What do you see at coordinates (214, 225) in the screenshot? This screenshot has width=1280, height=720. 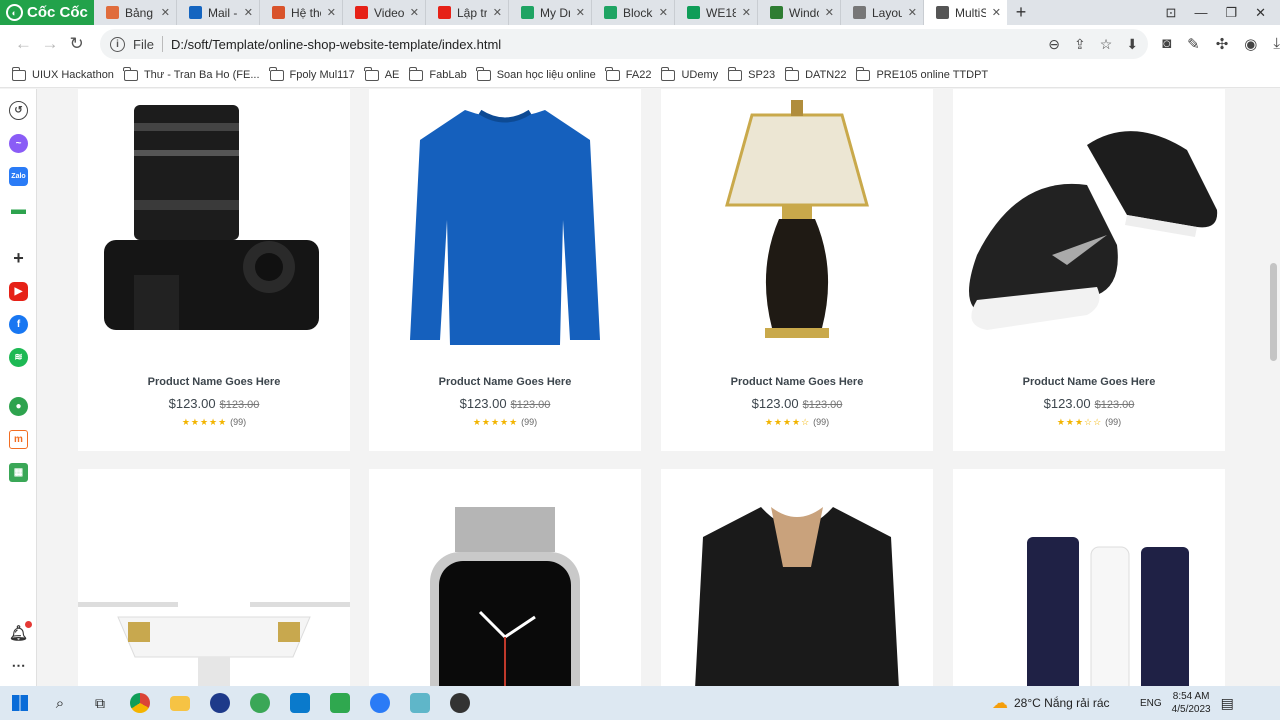 I see `product-image-camera` at bounding box center [214, 225].